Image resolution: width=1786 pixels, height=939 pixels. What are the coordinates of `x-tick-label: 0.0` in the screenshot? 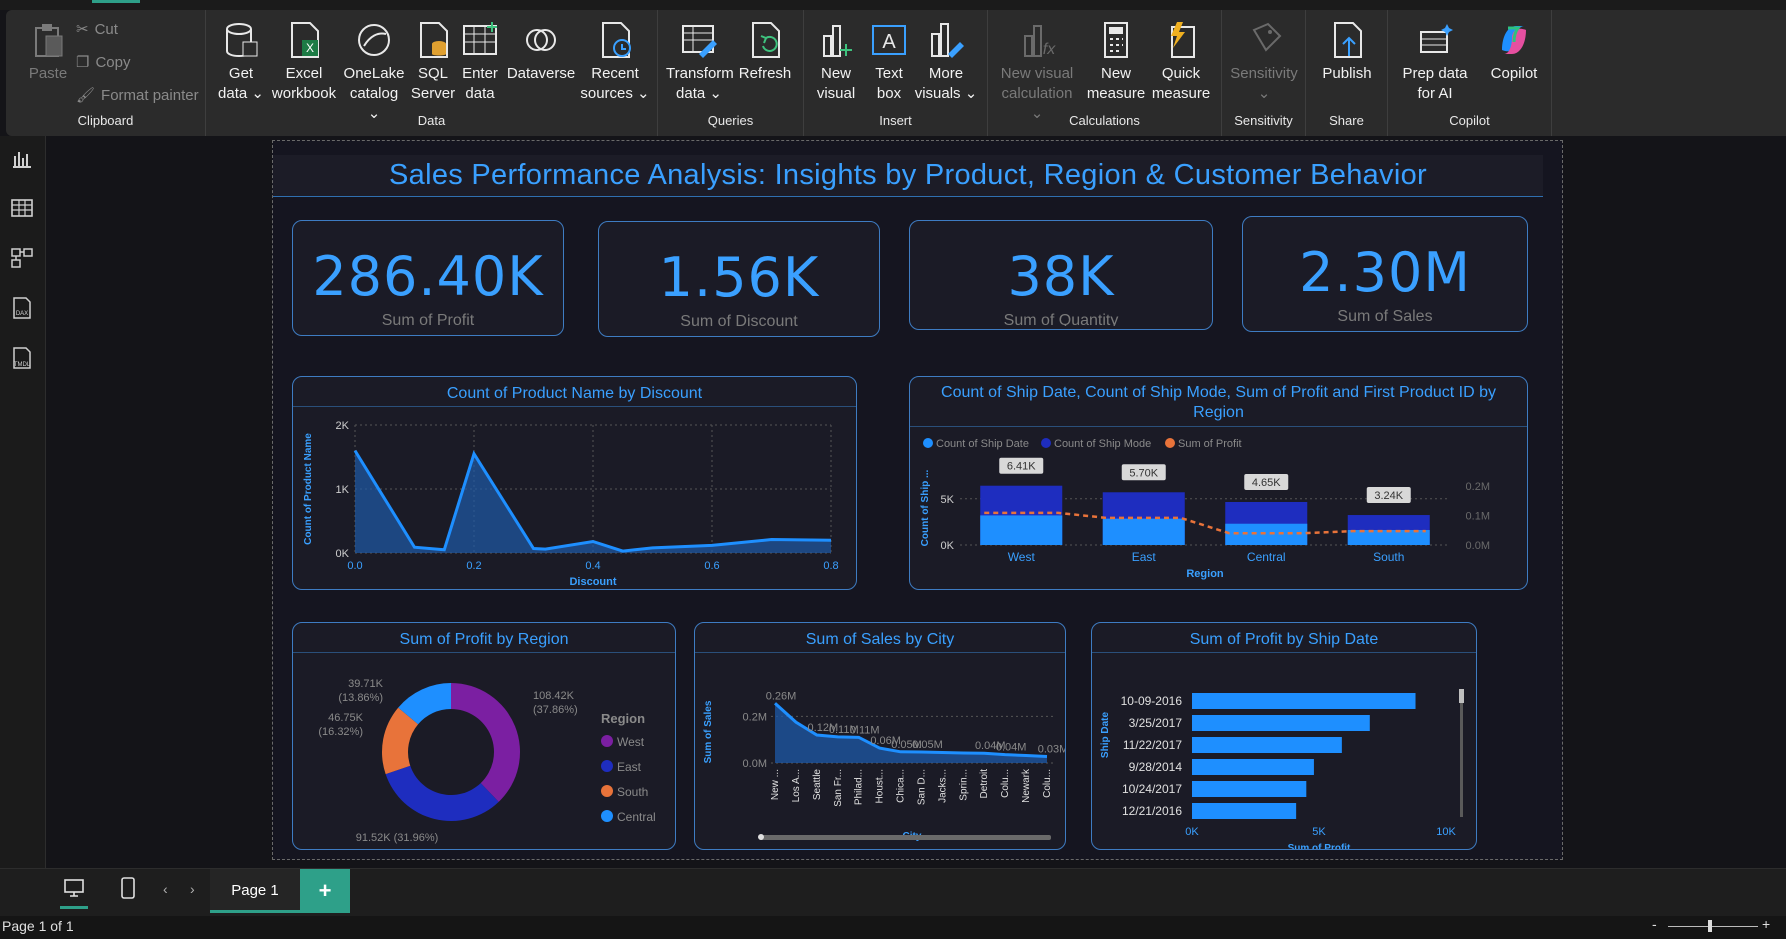 It's located at (354, 566).